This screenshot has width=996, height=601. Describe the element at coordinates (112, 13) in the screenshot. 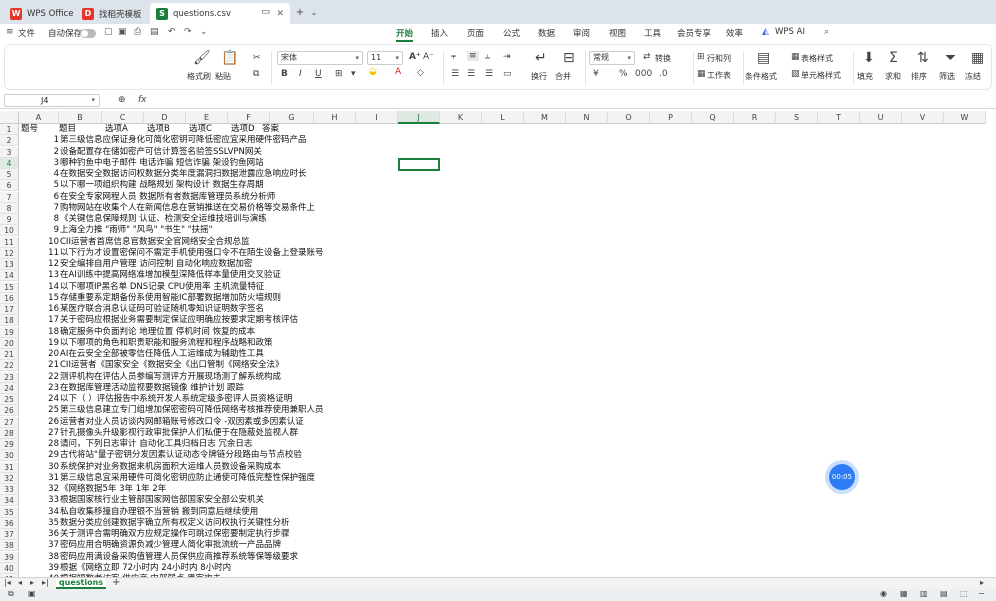

I see `tab-docer: D 找稻壳模板` at that location.